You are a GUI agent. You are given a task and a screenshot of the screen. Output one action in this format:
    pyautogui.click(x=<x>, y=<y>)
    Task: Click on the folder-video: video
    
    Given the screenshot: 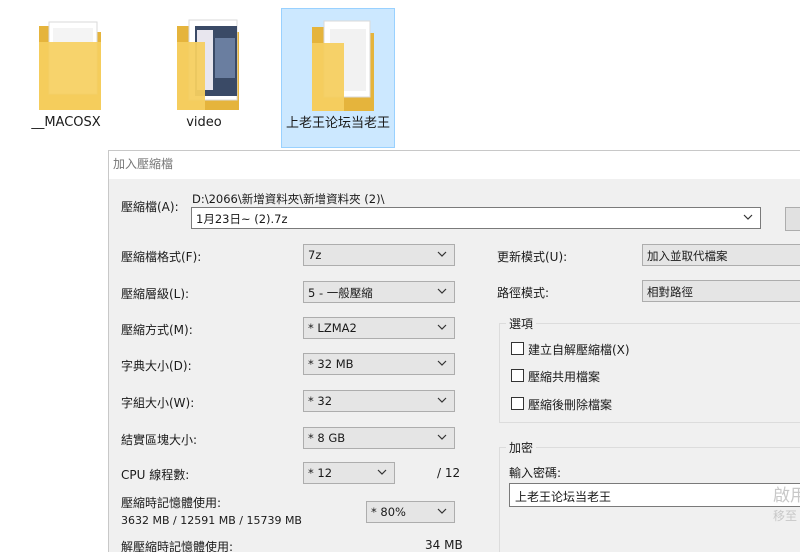 What is the action you would take?
    pyautogui.click(x=204, y=78)
    